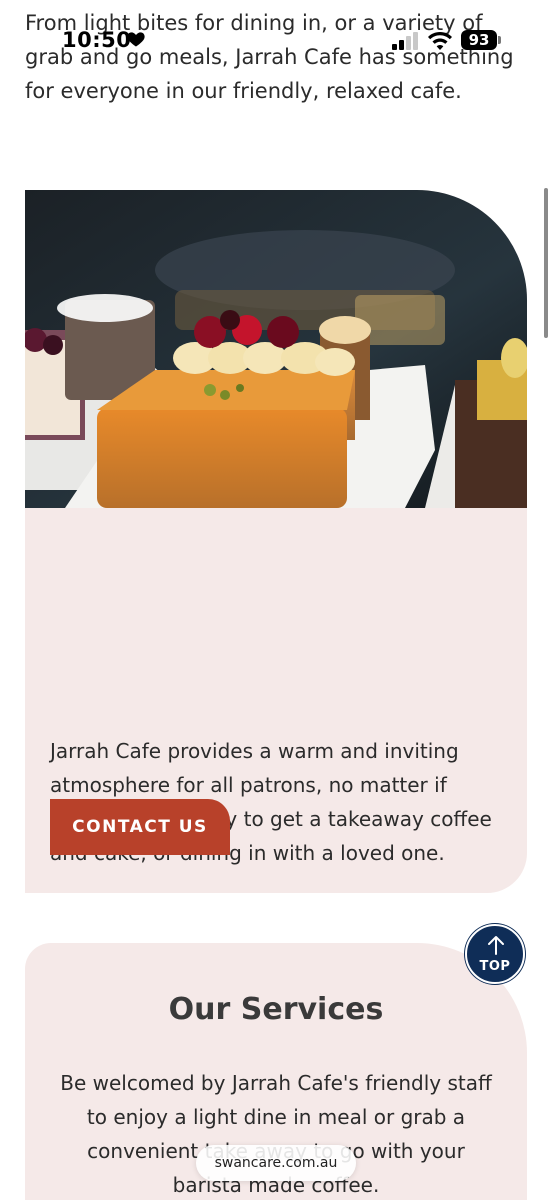 Image resolution: width=552 pixels, height=1200 pixels. What do you see at coordinates (499, 40) in the screenshot?
I see `battery-tip` at bounding box center [499, 40].